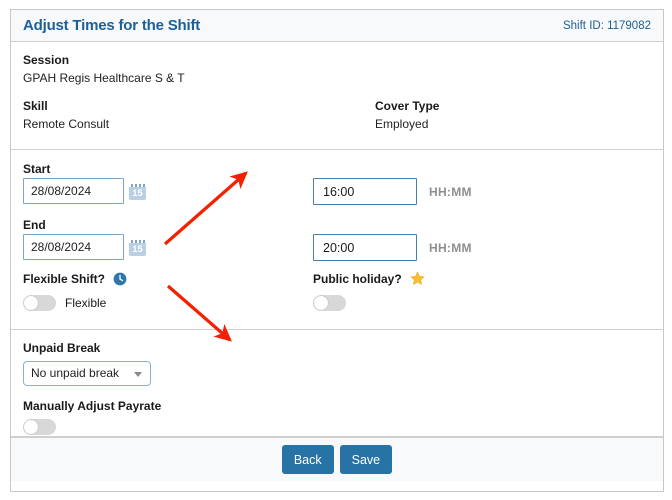 The image size is (672, 500). I want to click on end-row: End 15 HH:MM, so click(337, 238).